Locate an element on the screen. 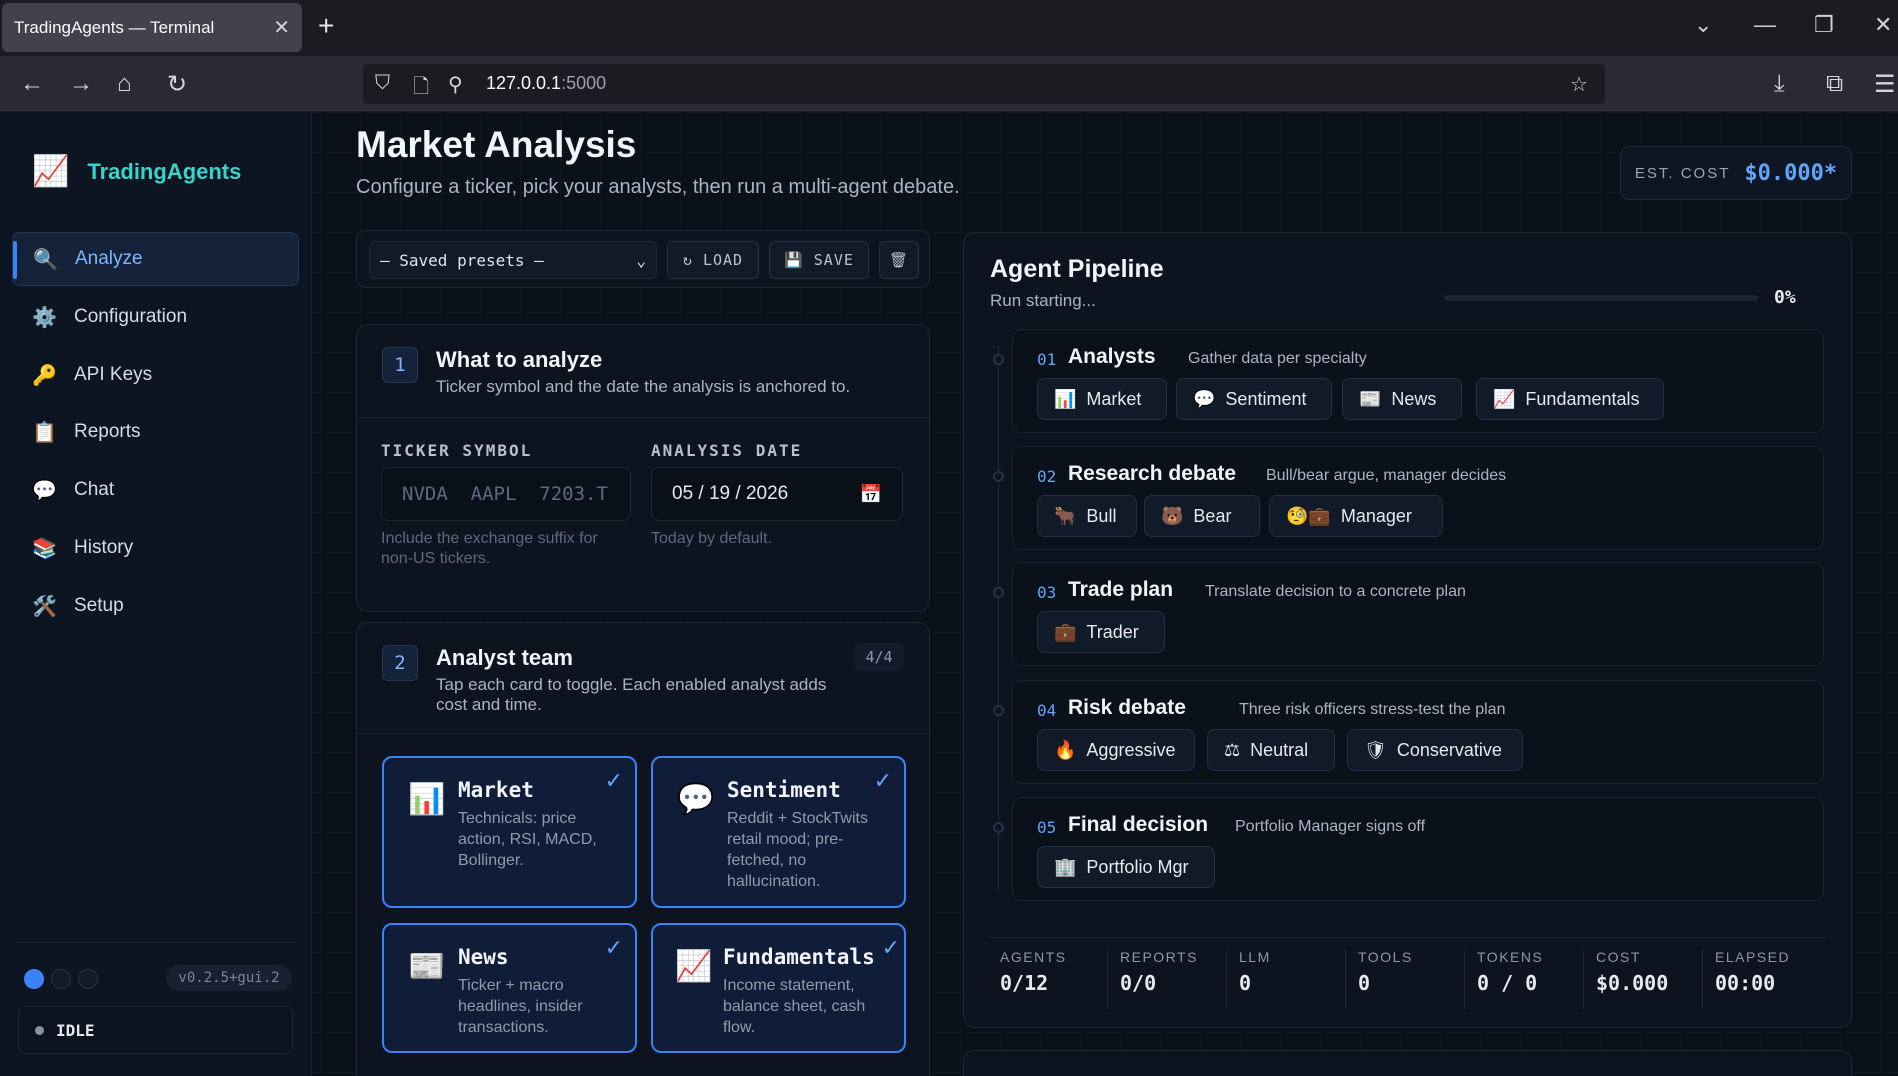 Image resolution: width=1898 pixels, height=1076 pixels. tools-icon: 🛠️ is located at coordinates (44, 606).